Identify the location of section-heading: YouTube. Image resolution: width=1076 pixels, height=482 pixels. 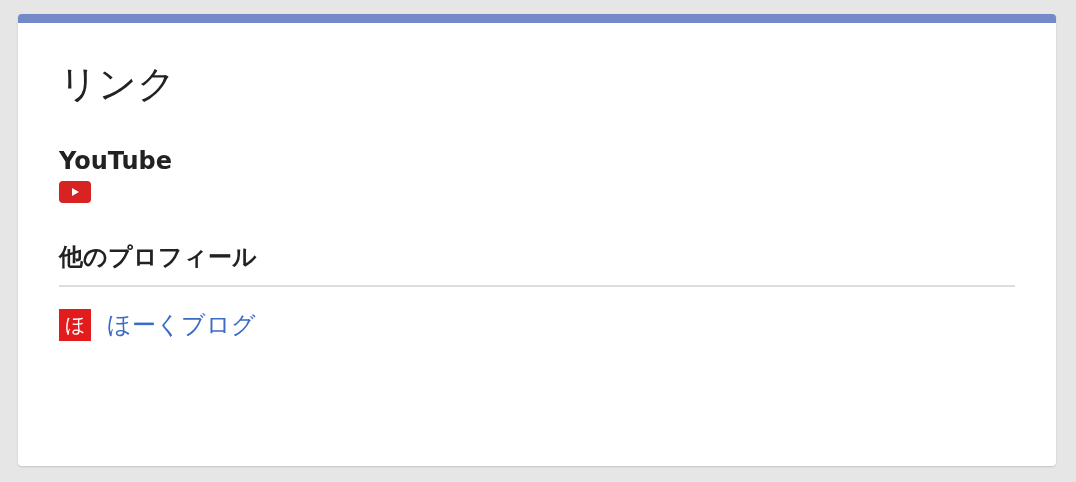
(116, 161).